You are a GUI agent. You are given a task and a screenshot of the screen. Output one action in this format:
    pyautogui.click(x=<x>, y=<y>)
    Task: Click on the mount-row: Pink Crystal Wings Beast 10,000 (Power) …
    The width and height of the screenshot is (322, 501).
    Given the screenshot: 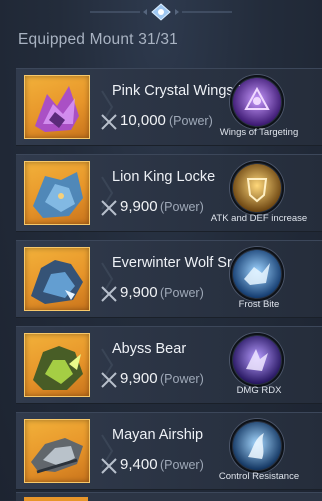 What is the action you would take?
    pyautogui.click(x=169, y=107)
    